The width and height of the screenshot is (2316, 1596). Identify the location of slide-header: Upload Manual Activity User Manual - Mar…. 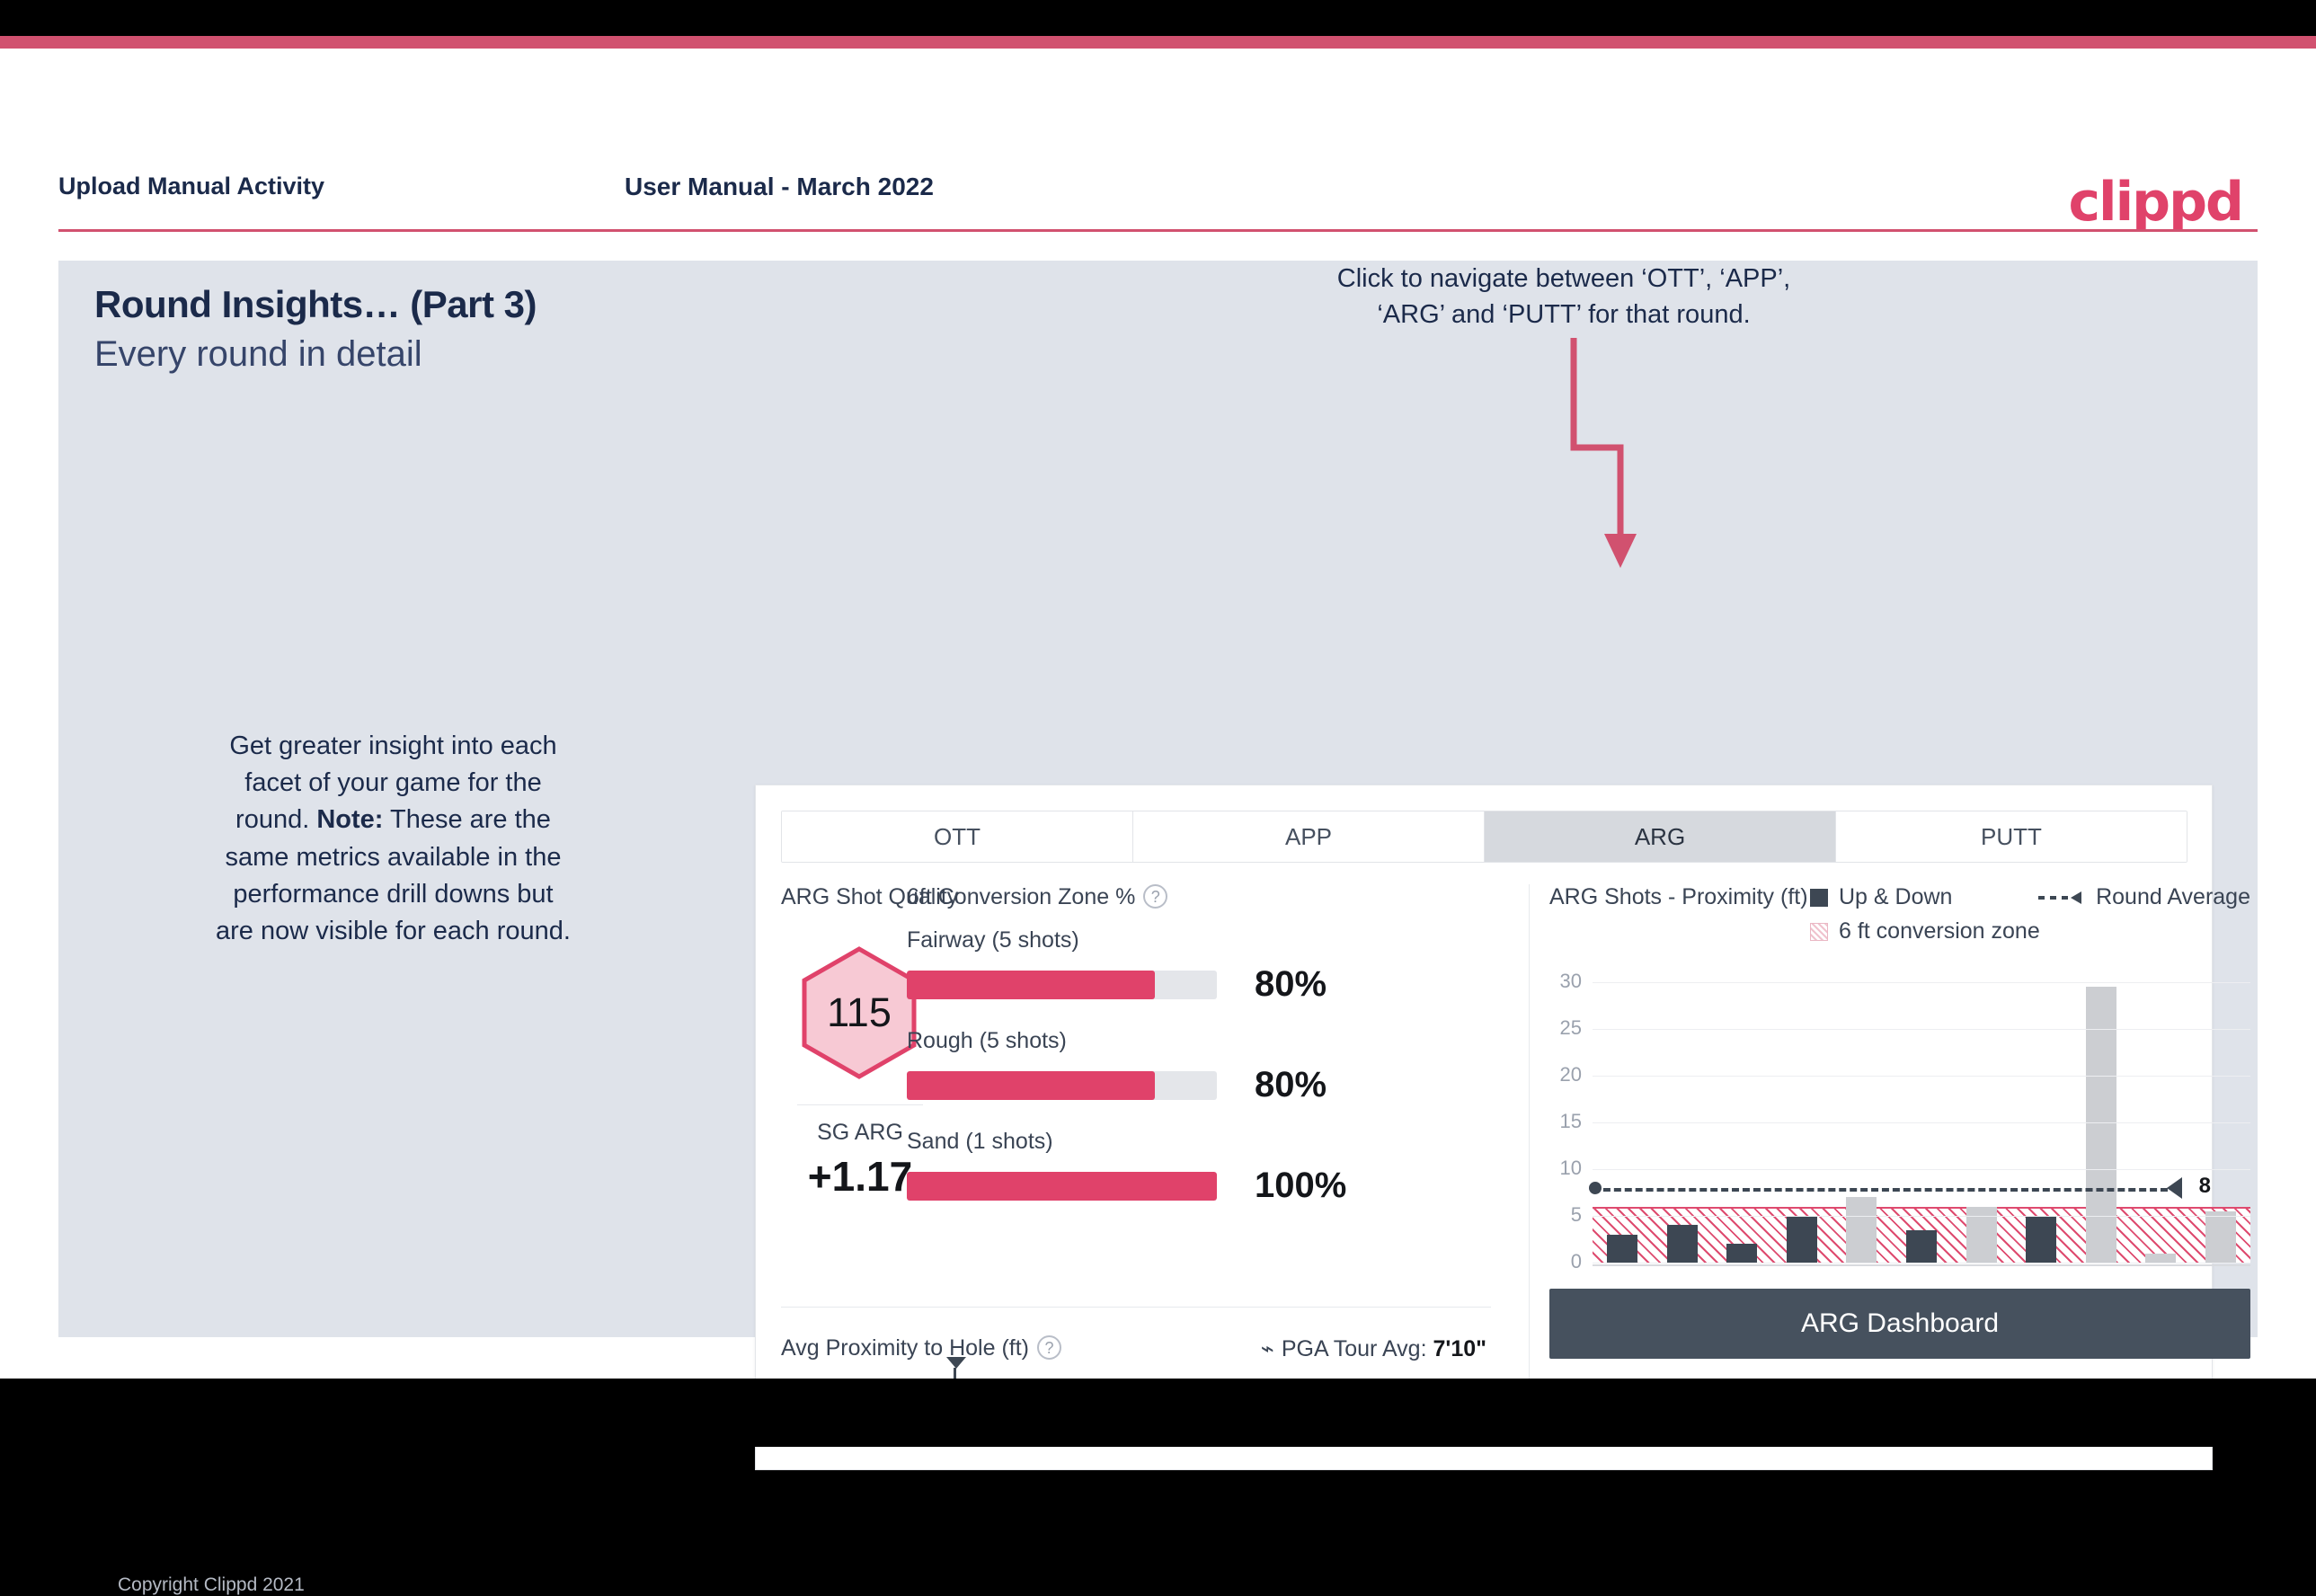
(1158, 141).